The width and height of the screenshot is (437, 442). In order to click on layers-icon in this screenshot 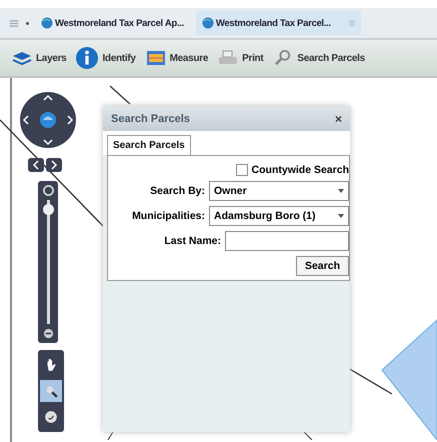, I will do `click(22, 58)`.